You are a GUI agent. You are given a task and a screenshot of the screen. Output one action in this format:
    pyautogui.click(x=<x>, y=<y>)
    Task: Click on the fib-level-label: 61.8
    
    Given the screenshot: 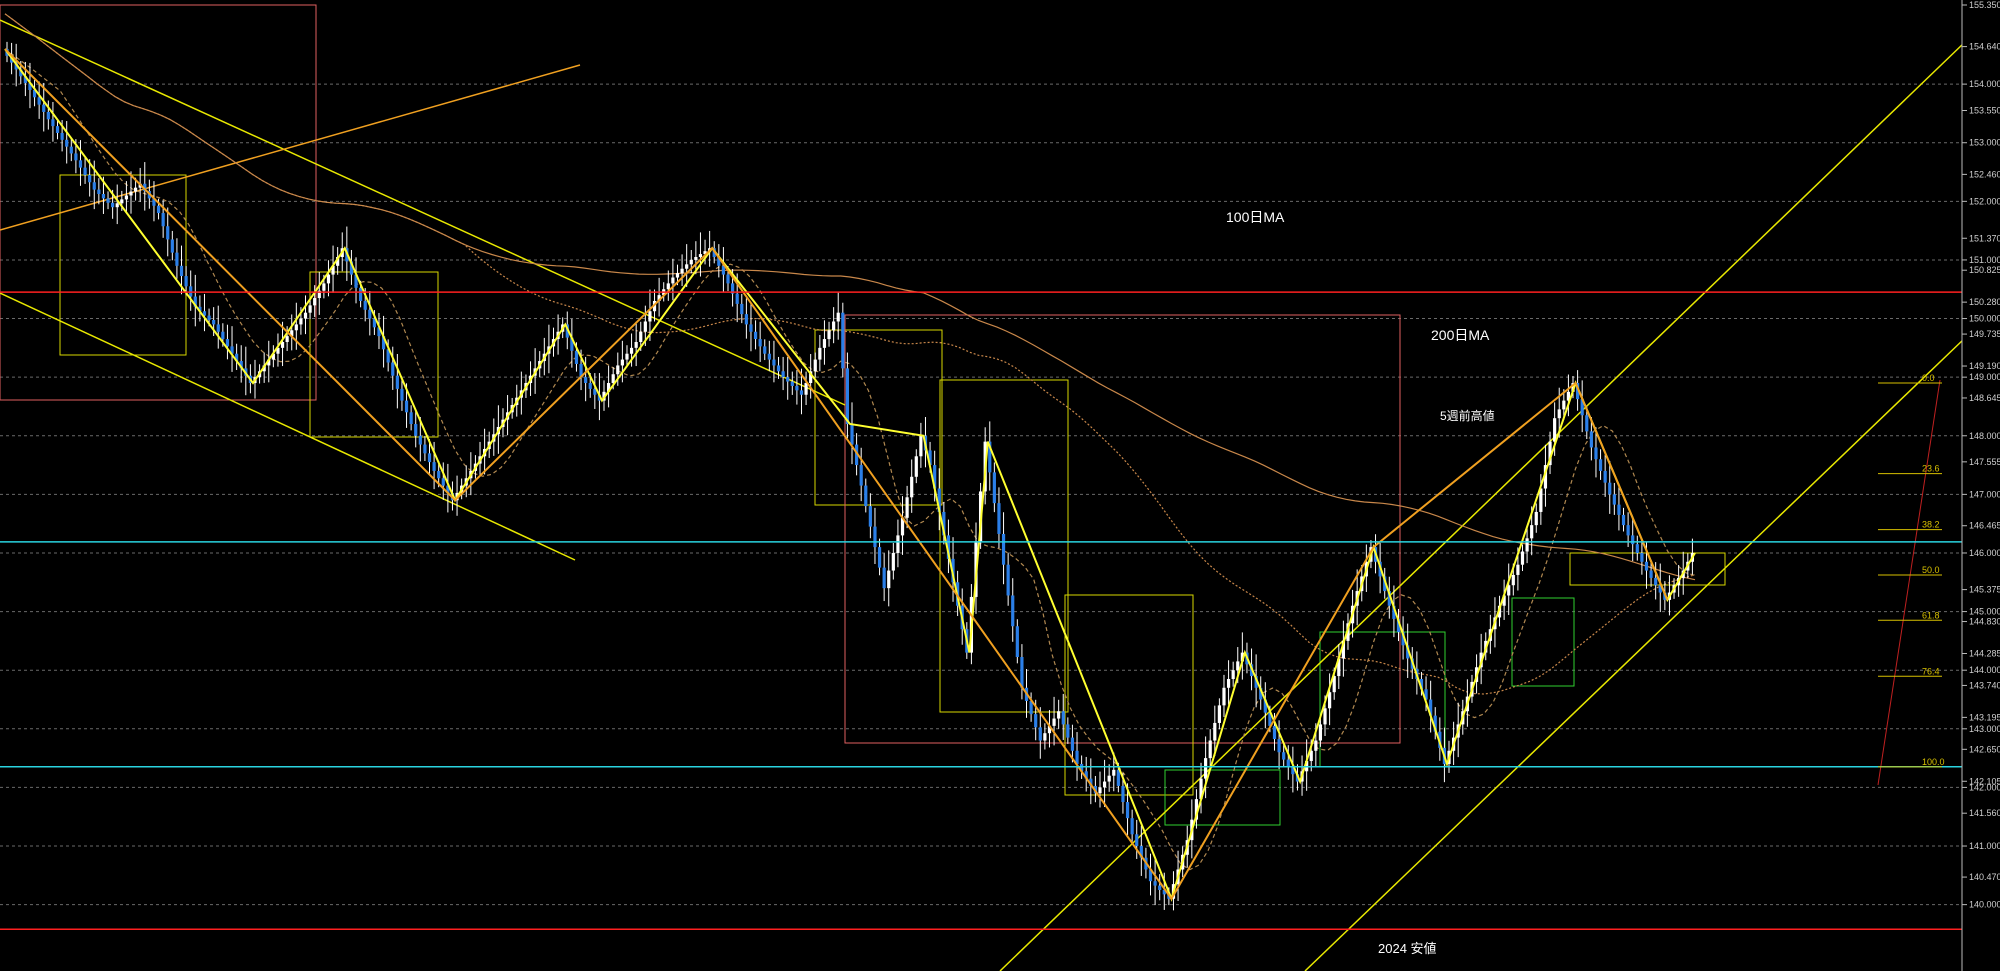 What is the action you would take?
    pyautogui.click(x=1931, y=615)
    